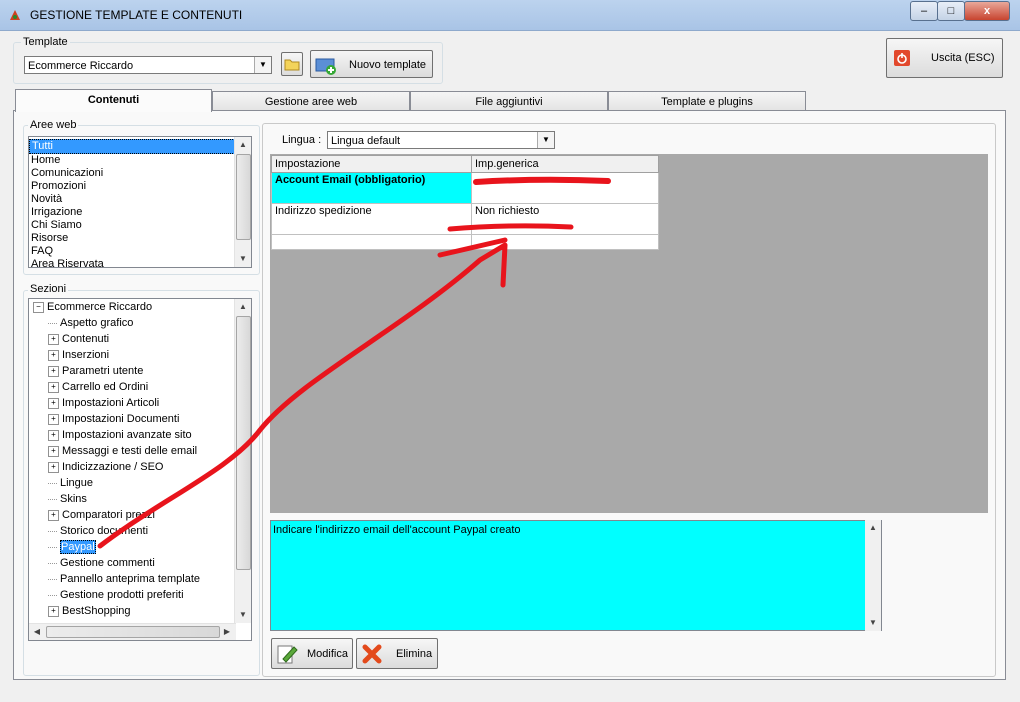 This screenshot has height=702, width=1020. I want to click on tree-node: + Contenuti, so click(140, 339).